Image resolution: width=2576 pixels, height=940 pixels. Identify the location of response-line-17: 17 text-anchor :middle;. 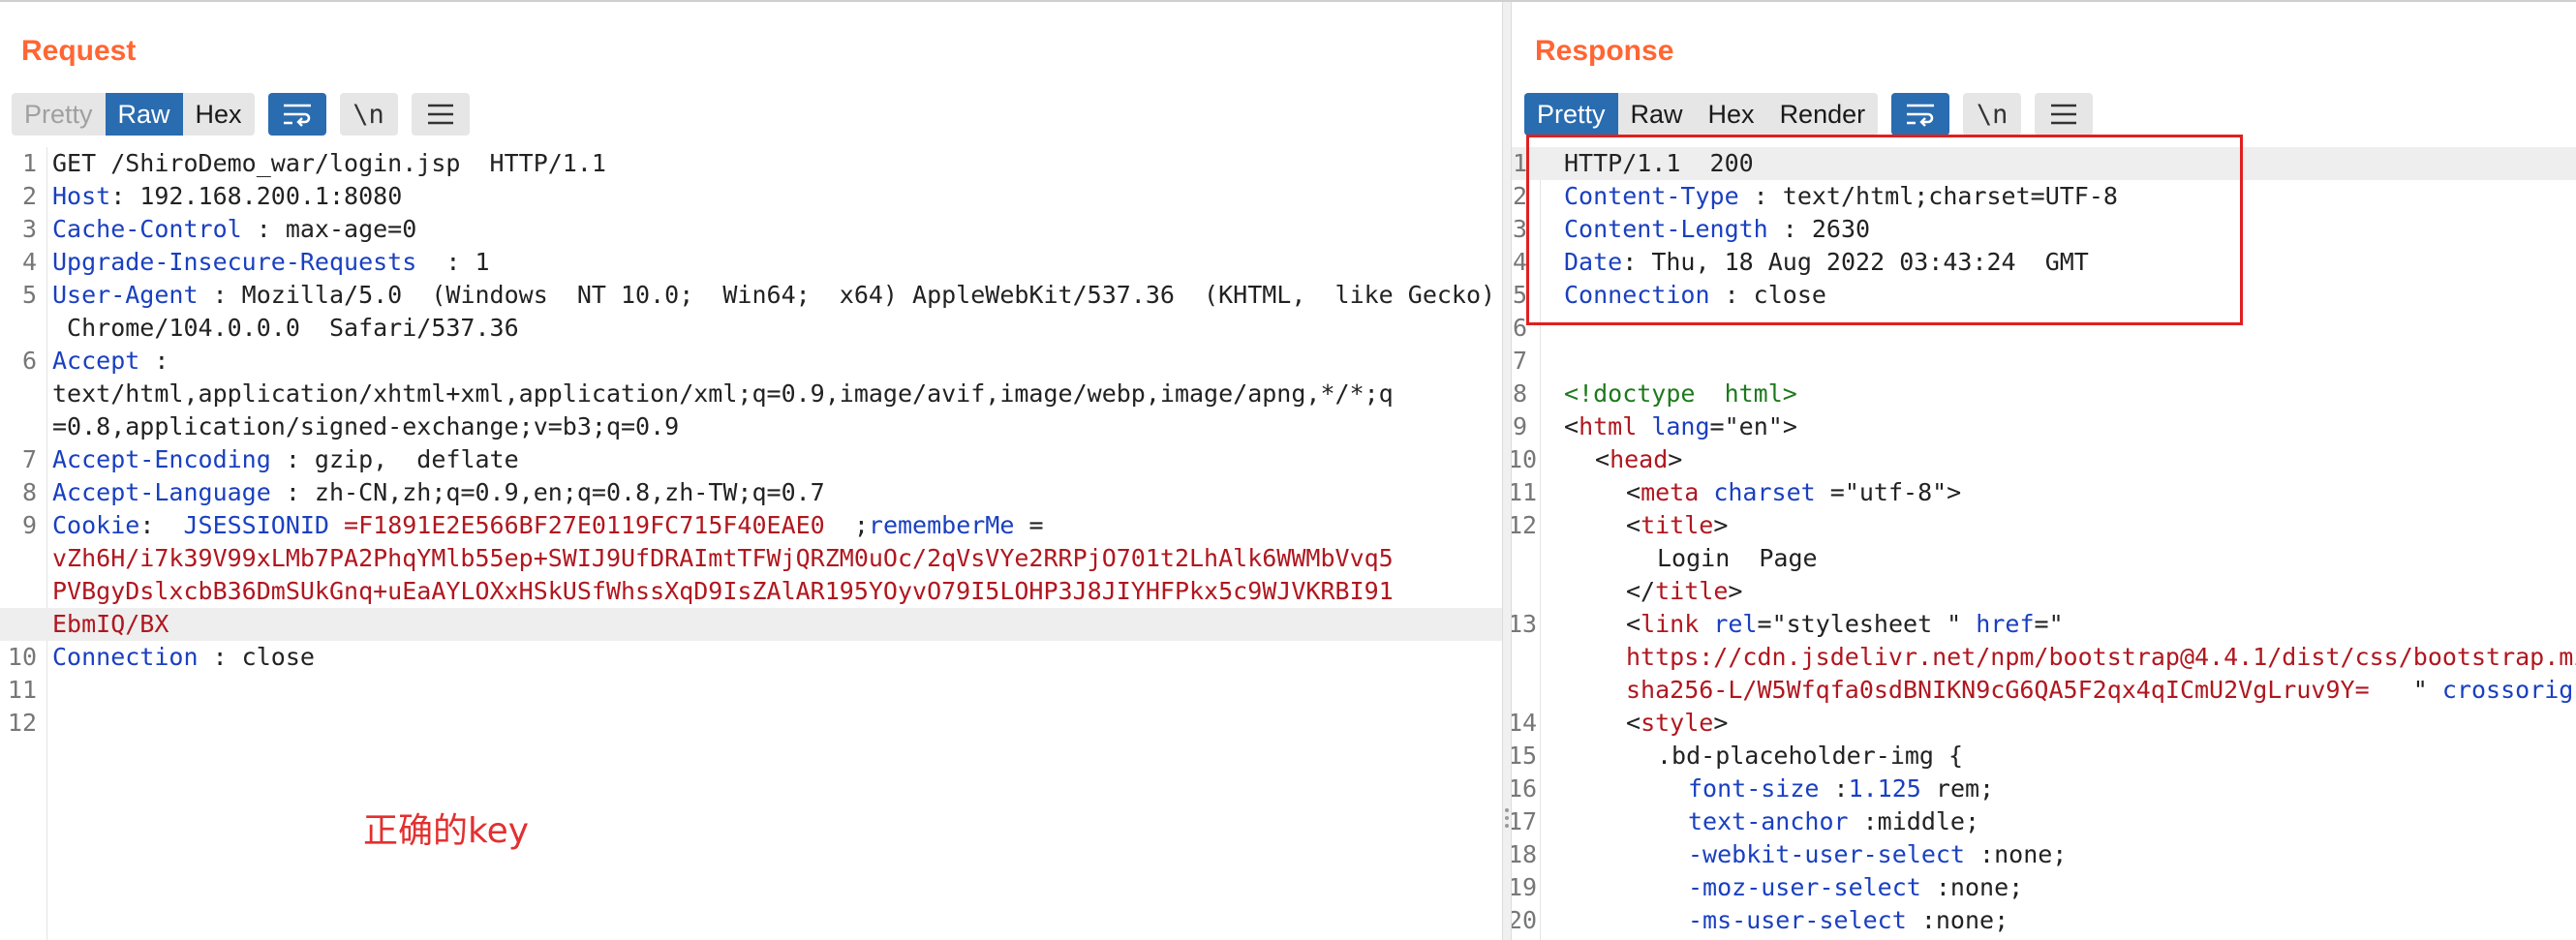
(1746, 821).